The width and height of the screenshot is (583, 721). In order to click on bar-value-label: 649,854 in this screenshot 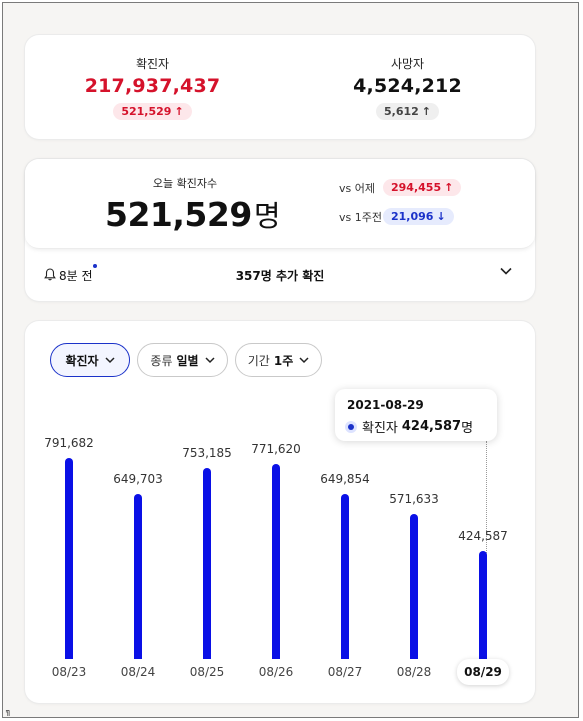, I will do `click(345, 479)`.